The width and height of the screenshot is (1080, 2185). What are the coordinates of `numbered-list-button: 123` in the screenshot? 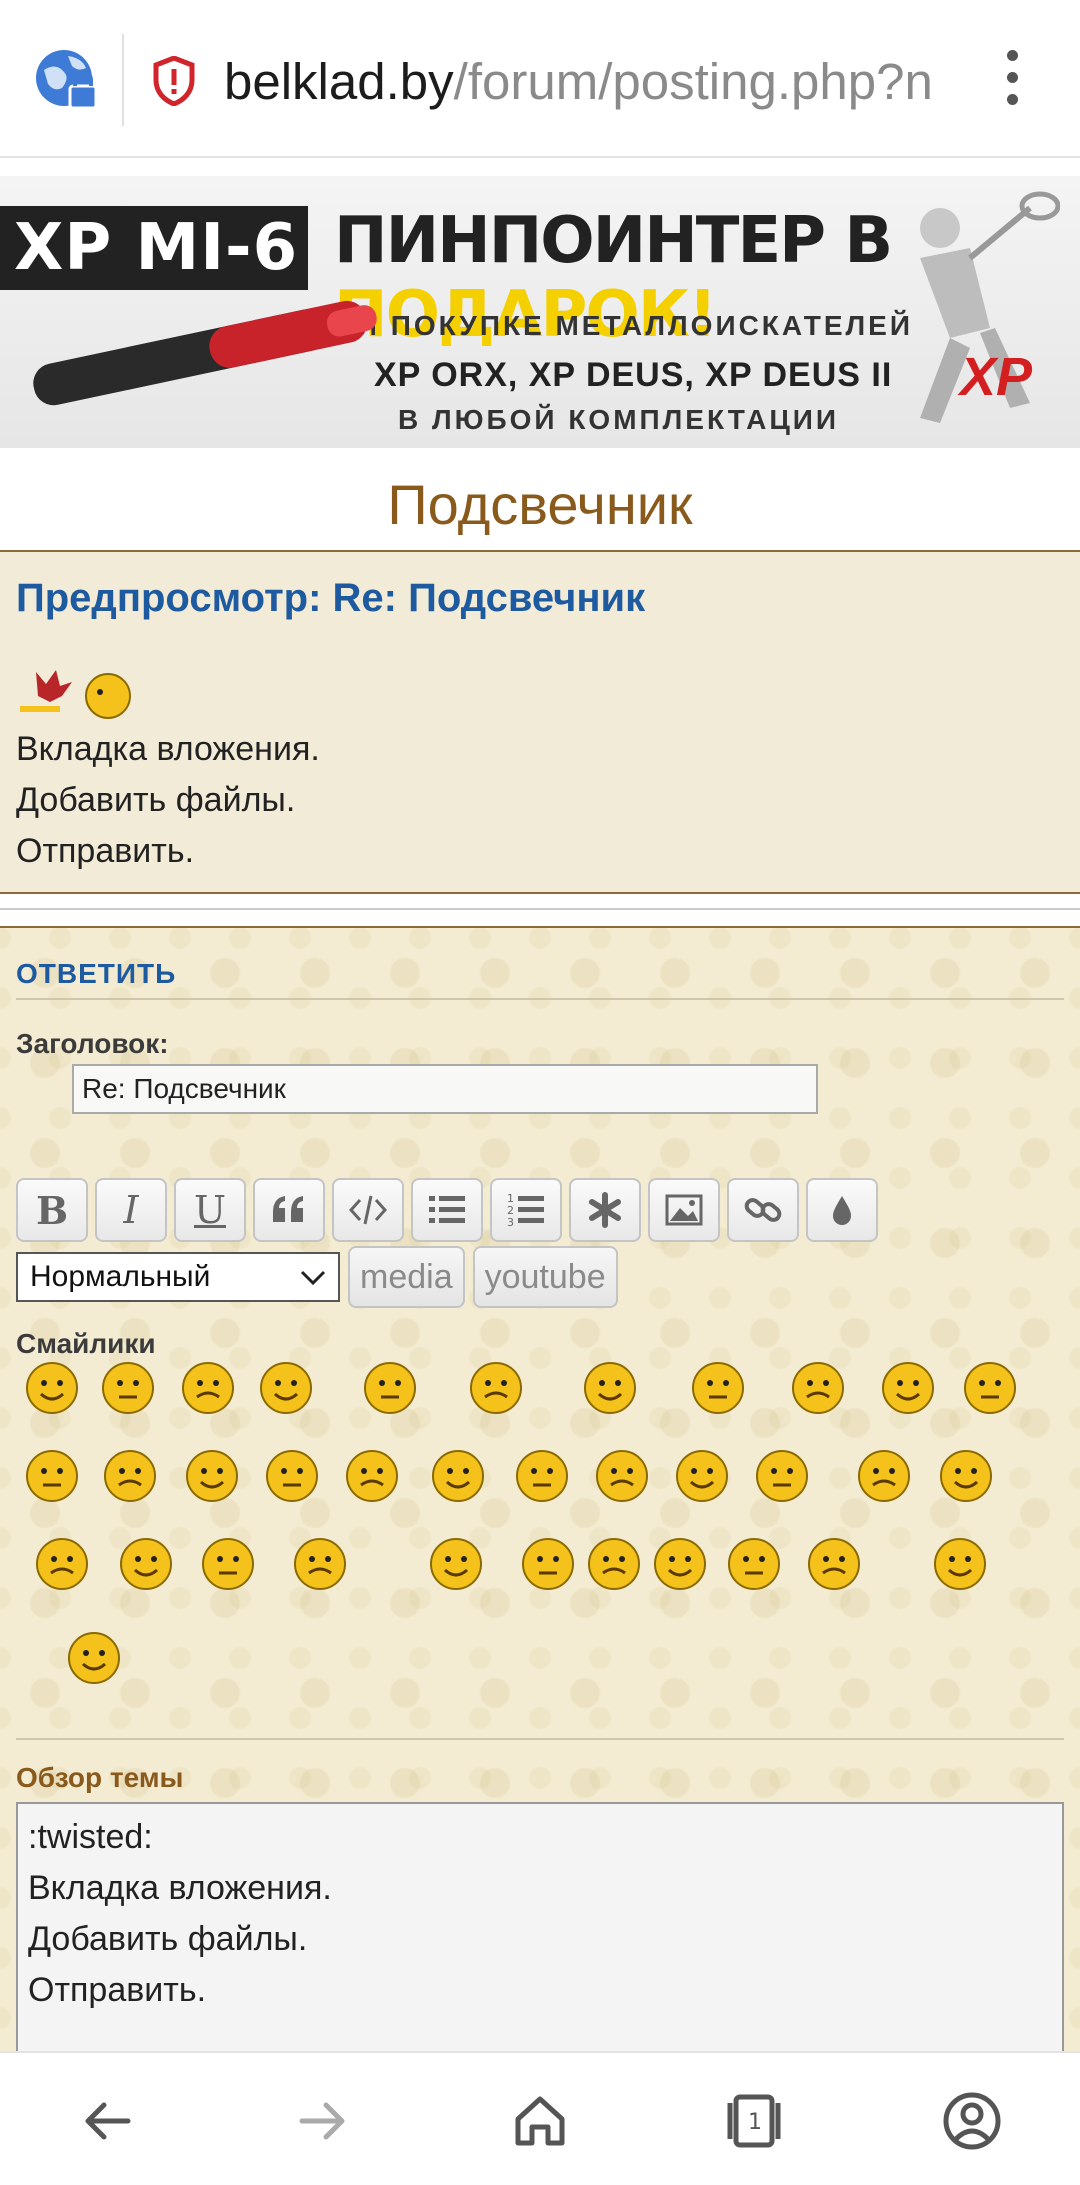 It's located at (526, 1210).